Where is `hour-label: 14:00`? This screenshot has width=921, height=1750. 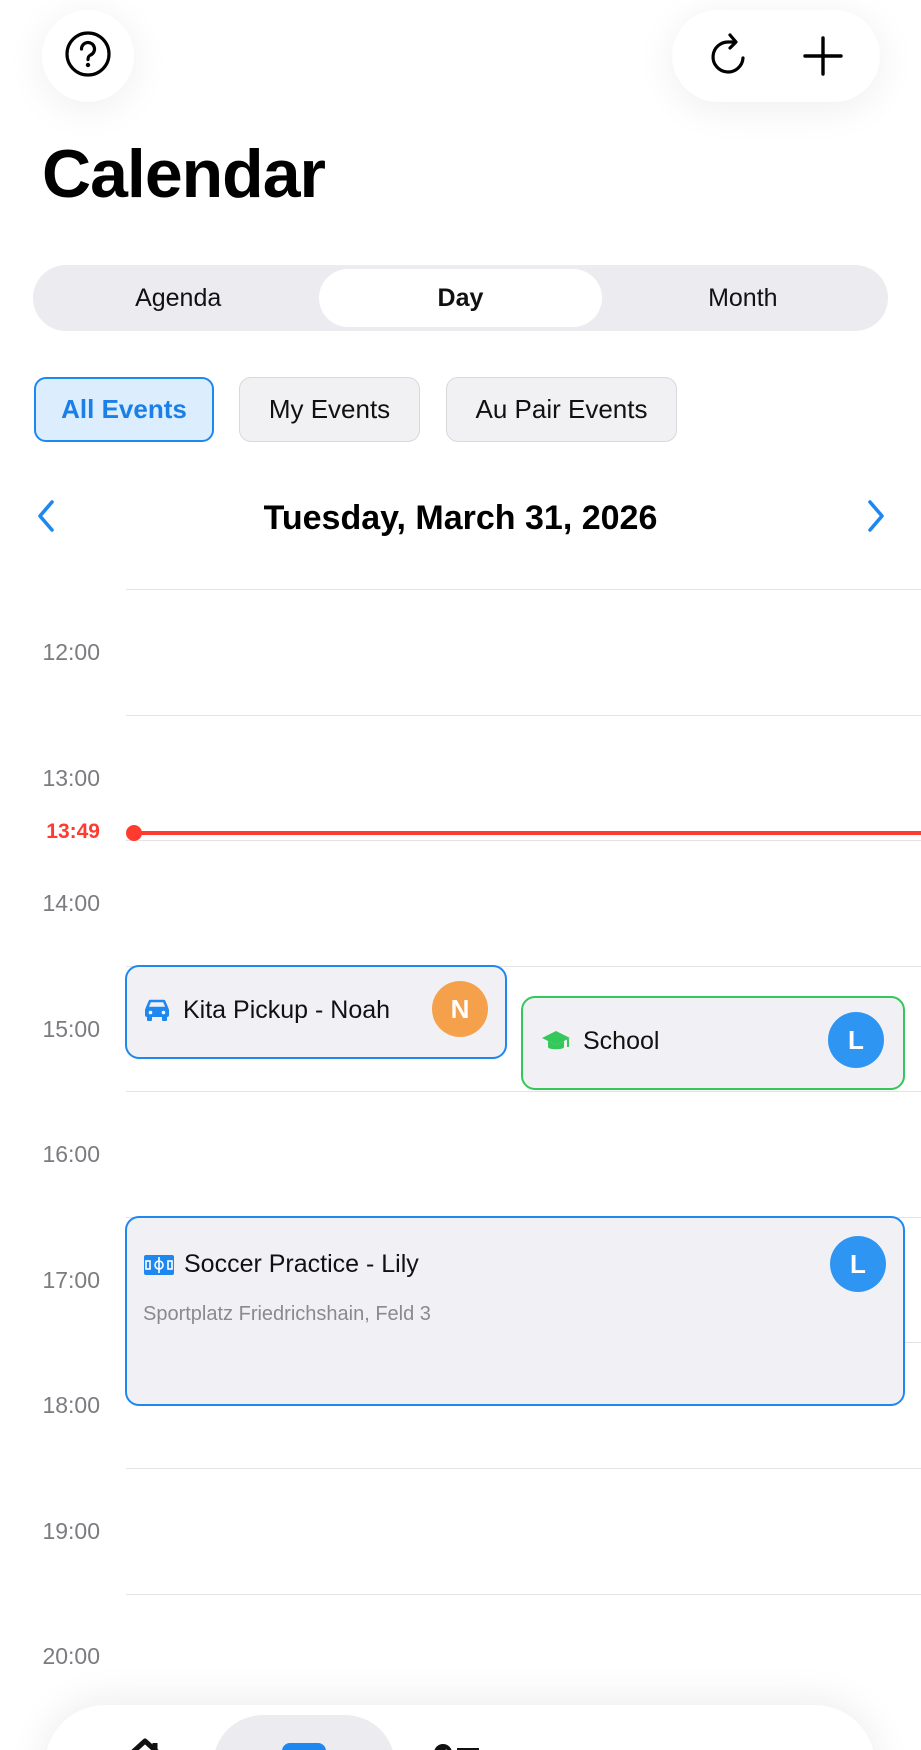
hour-label: 14:00 is located at coordinates (71, 903).